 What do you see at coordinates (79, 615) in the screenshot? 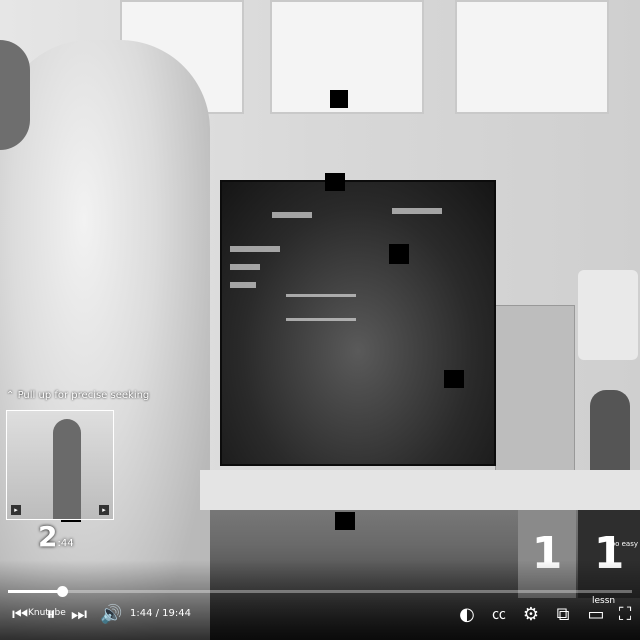
I see `skip-next-icon: ⏭` at bounding box center [79, 615].